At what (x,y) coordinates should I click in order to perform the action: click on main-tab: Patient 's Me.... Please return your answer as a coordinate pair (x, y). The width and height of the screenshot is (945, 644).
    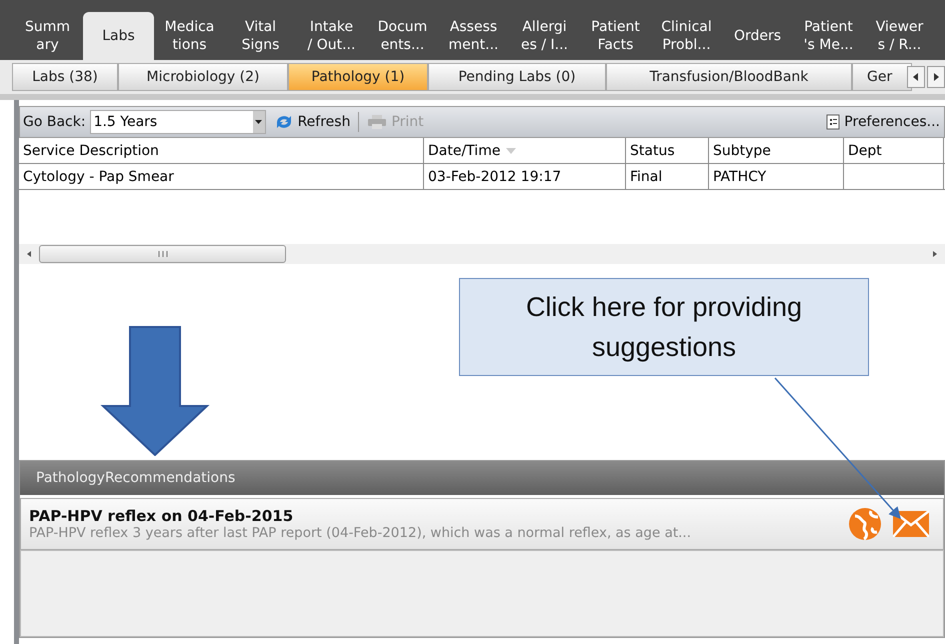
    Looking at the image, I should click on (828, 36).